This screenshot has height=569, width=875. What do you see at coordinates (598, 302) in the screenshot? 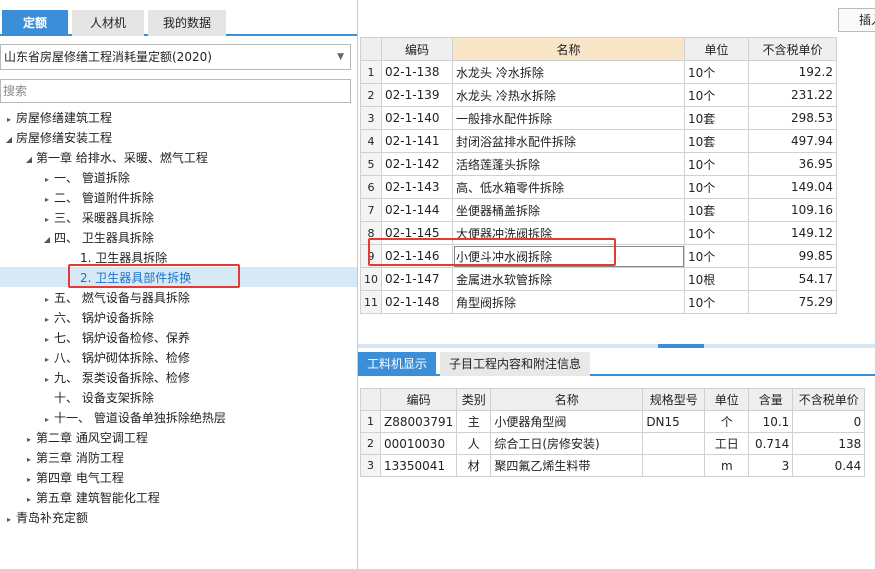
I see `table-row: 11 02-1-148 角型阀拆除 10个 75.29` at bounding box center [598, 302].